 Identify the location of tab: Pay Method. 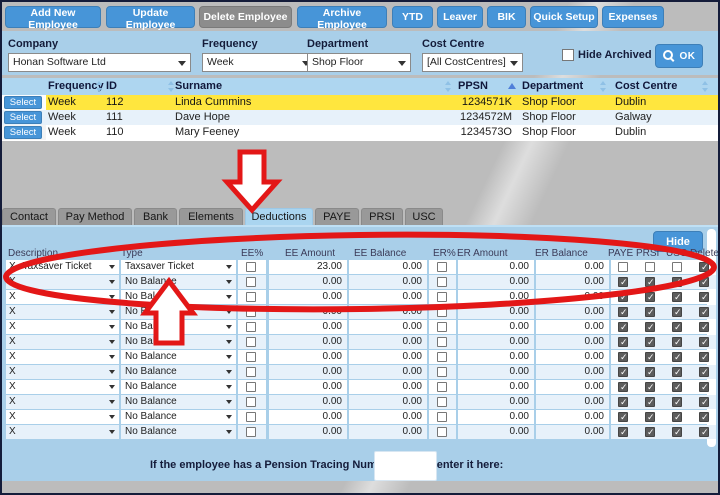
(95, 216).